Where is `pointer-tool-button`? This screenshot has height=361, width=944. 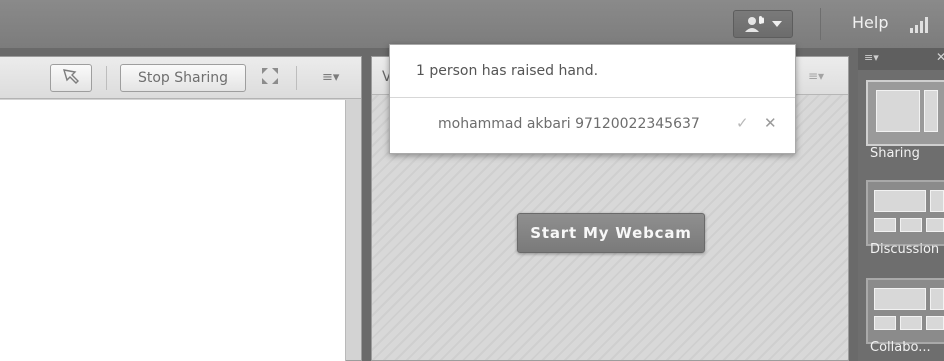 pointer-tool-button is located at coordinates (71, 78).